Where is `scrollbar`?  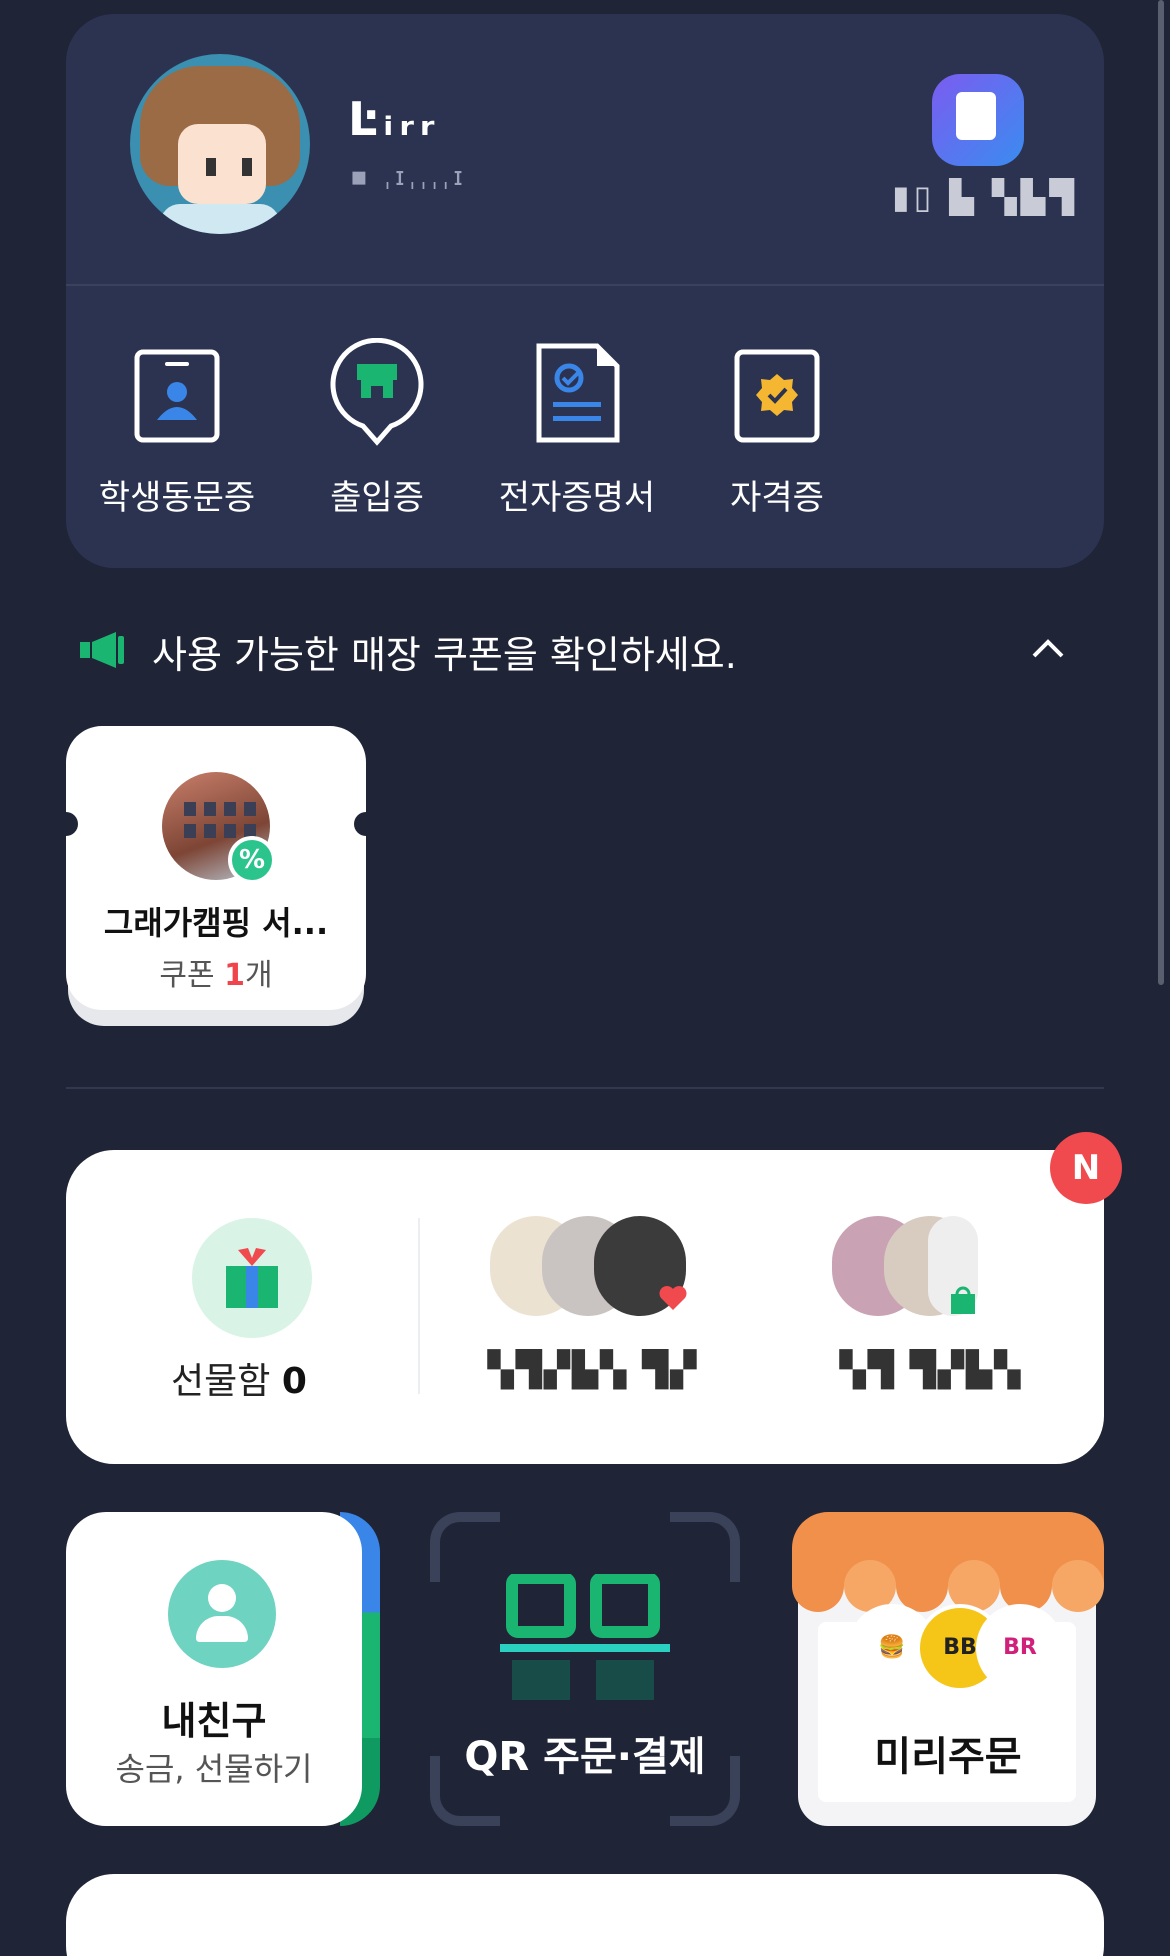 scrollbar is located at coordinates (1161, 492).